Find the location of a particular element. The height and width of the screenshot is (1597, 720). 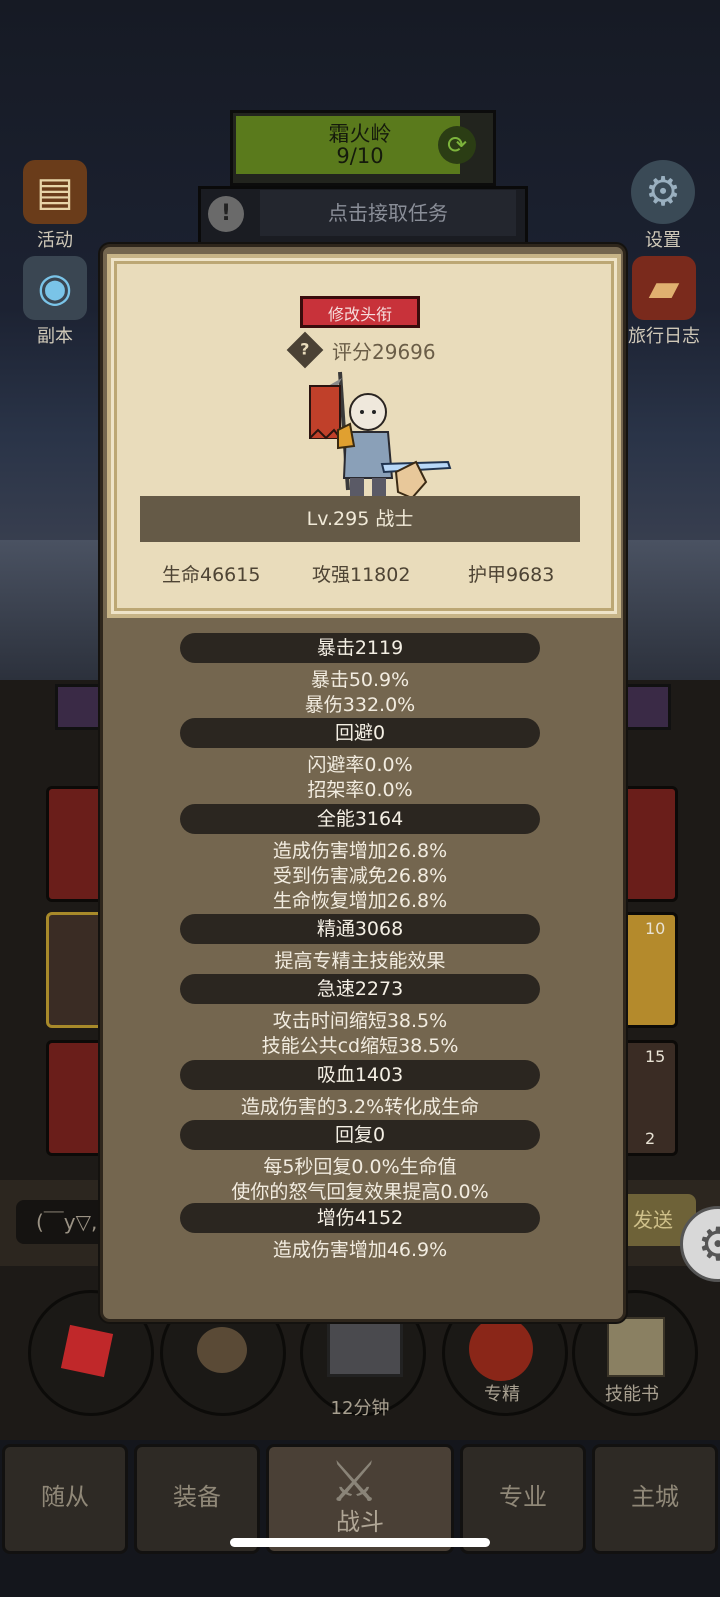

stat-header-damage-boost: 增伤4152 is located at coordinates (360, 1218).